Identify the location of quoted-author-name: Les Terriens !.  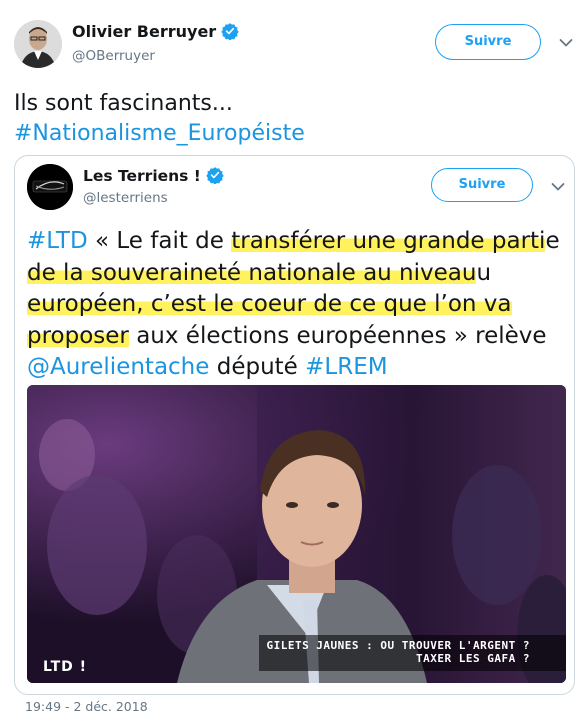
(153, 175).